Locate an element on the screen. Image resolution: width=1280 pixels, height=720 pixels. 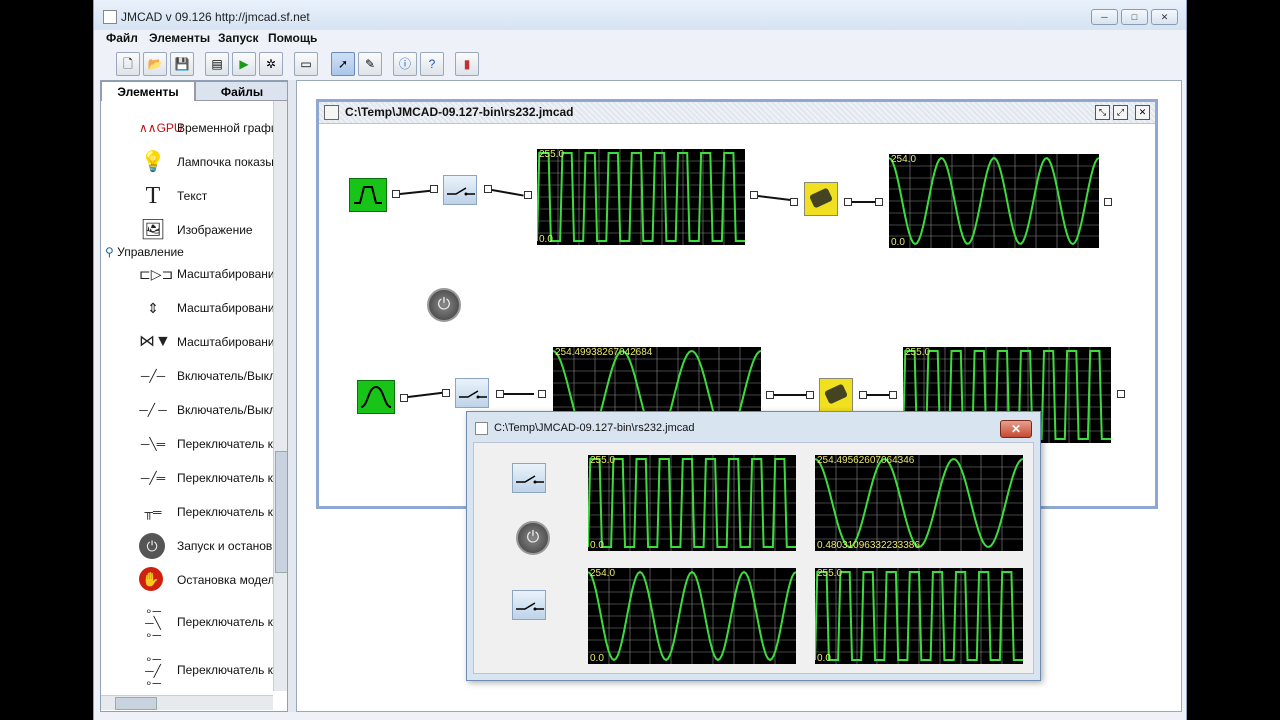
save-file-icon: 💾 is located at coordinates (182, 64).